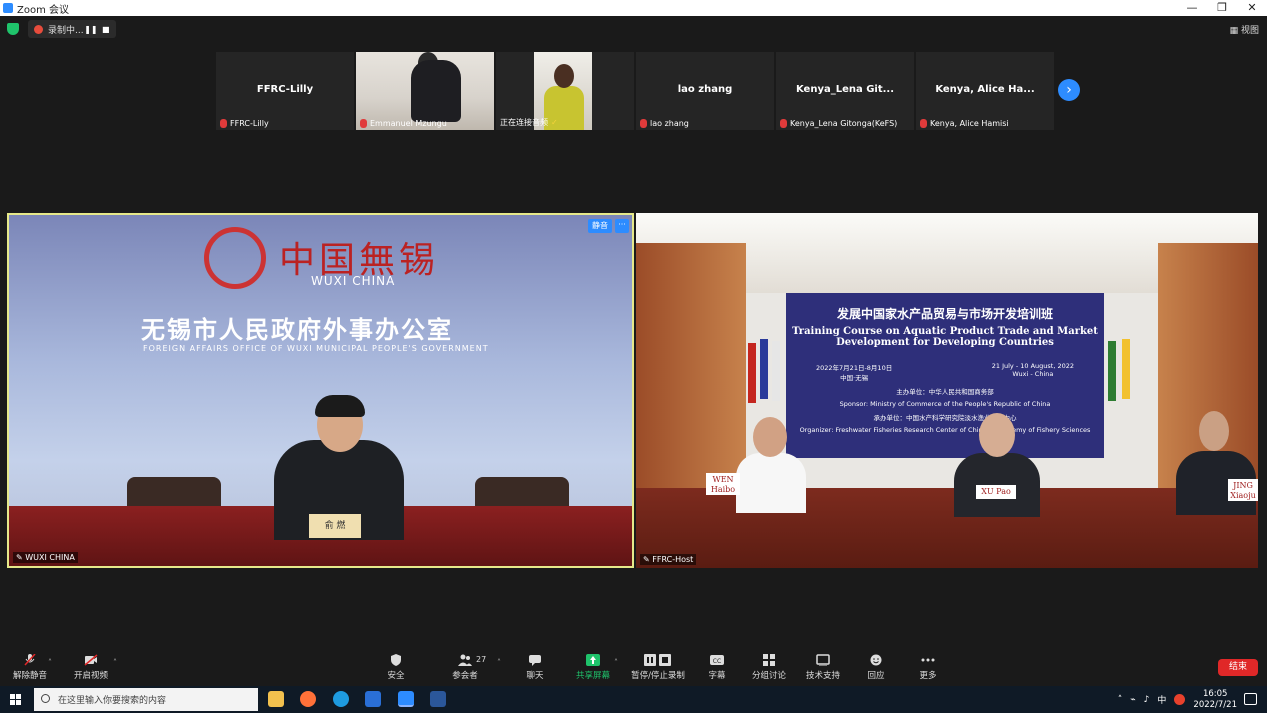 Image resolution: width=1267 pixels, height=713 pixels. Describe the element at coordinates (658, 667) in the screenshot. I see `pause-stop-recording-button: 暂停/停止录制` at that location.